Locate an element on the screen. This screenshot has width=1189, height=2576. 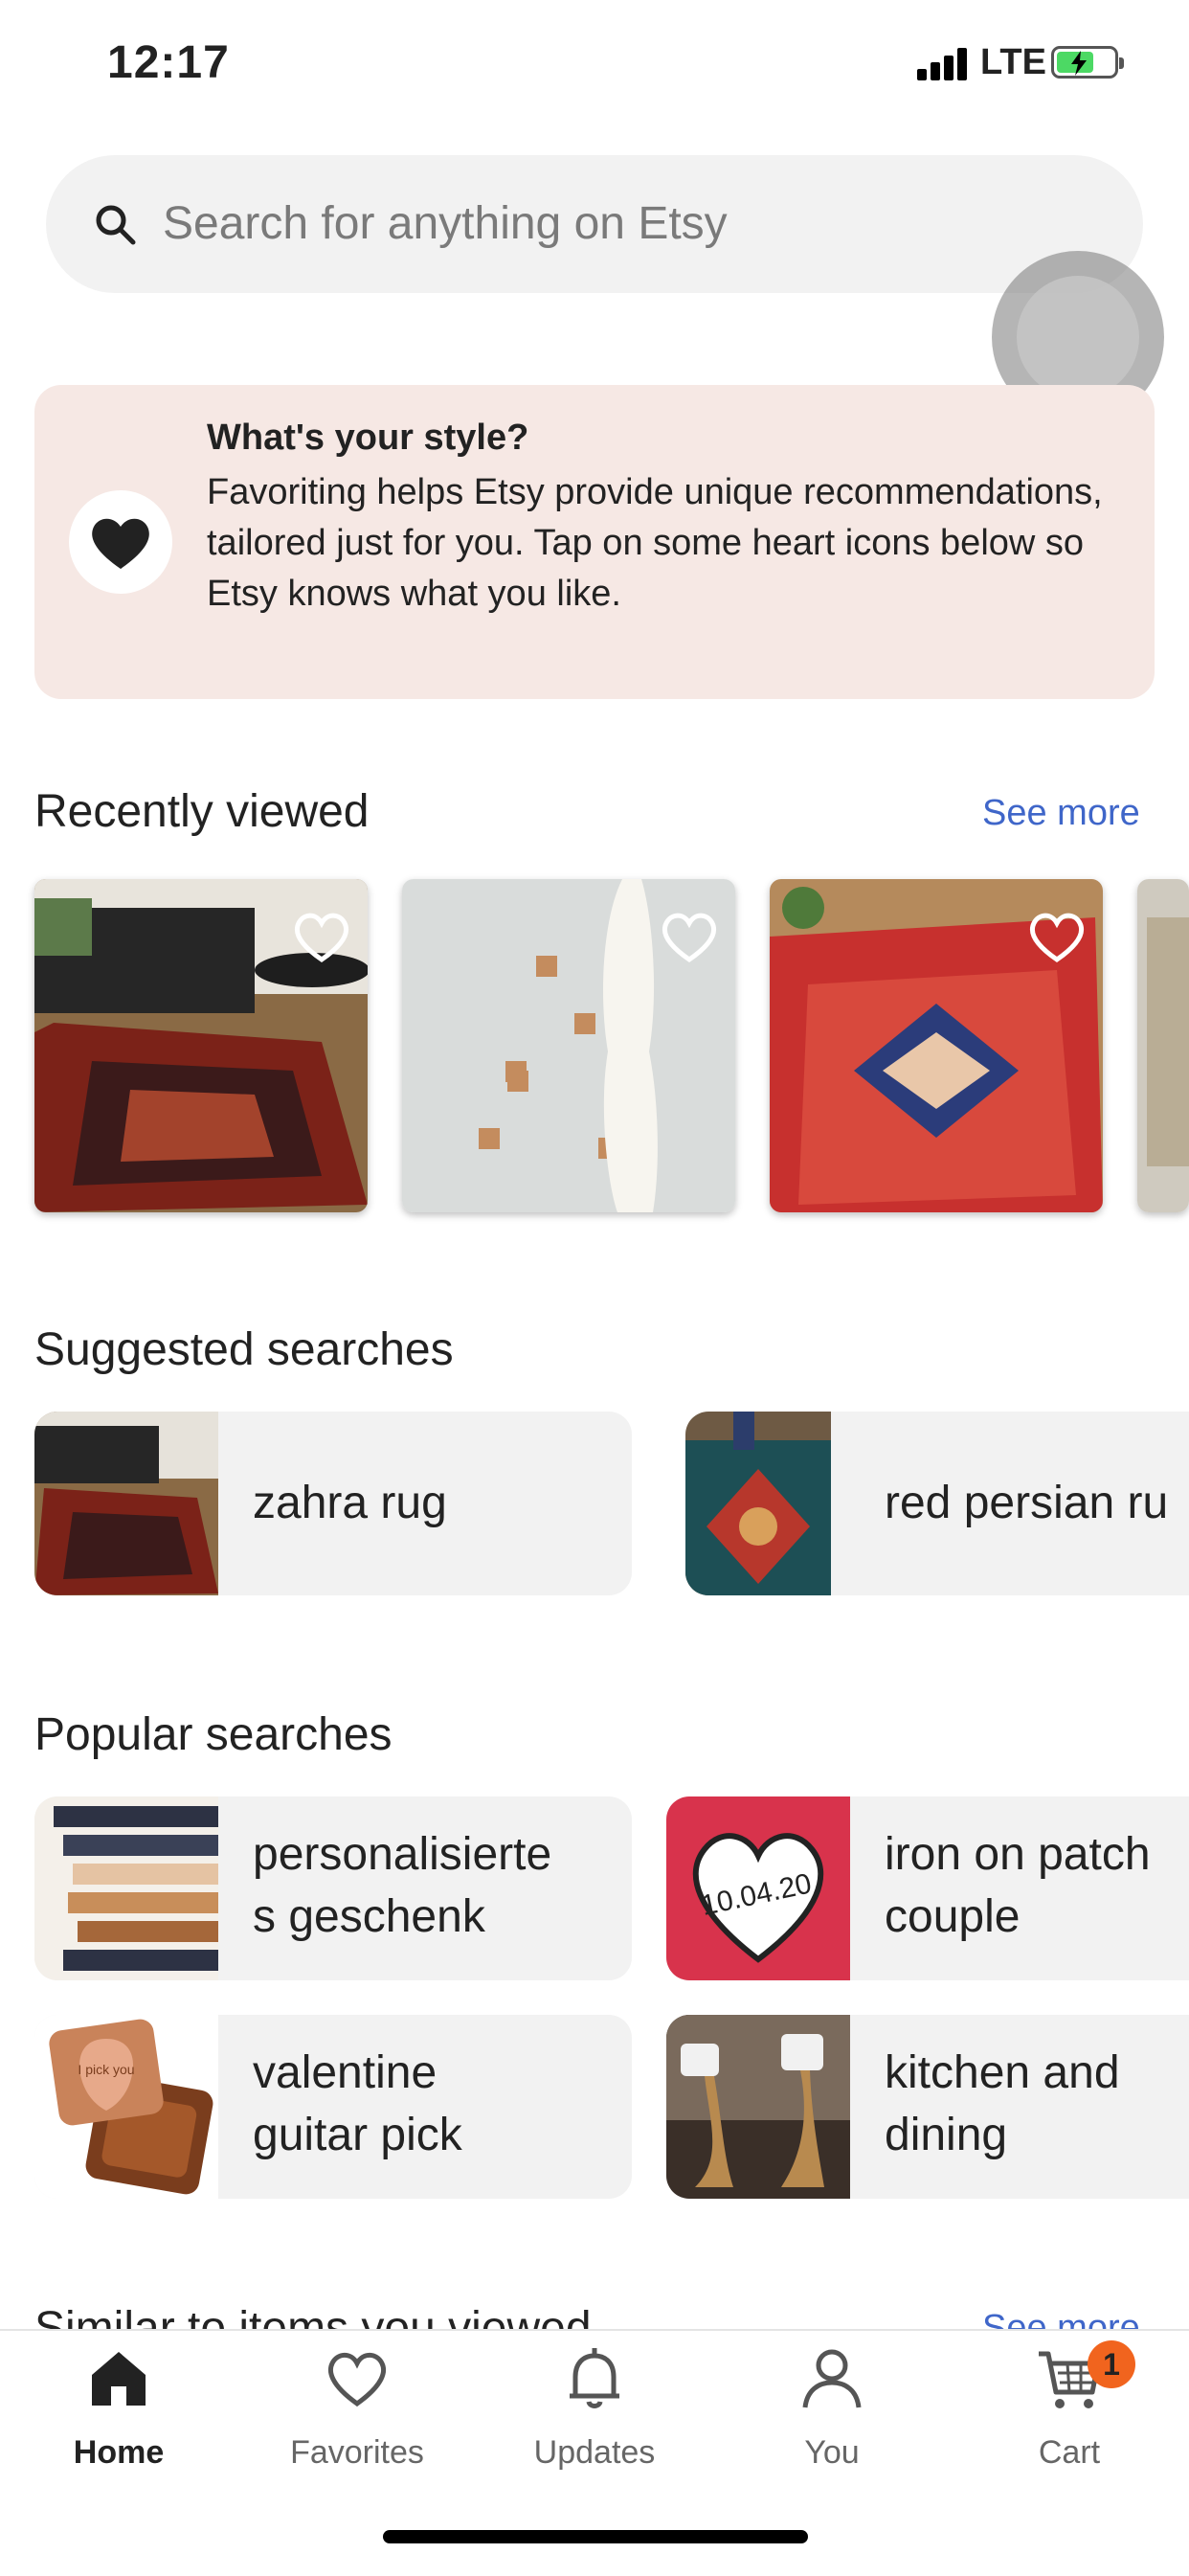
chip-label-line2: couple is located at coordinates (953, 1916).